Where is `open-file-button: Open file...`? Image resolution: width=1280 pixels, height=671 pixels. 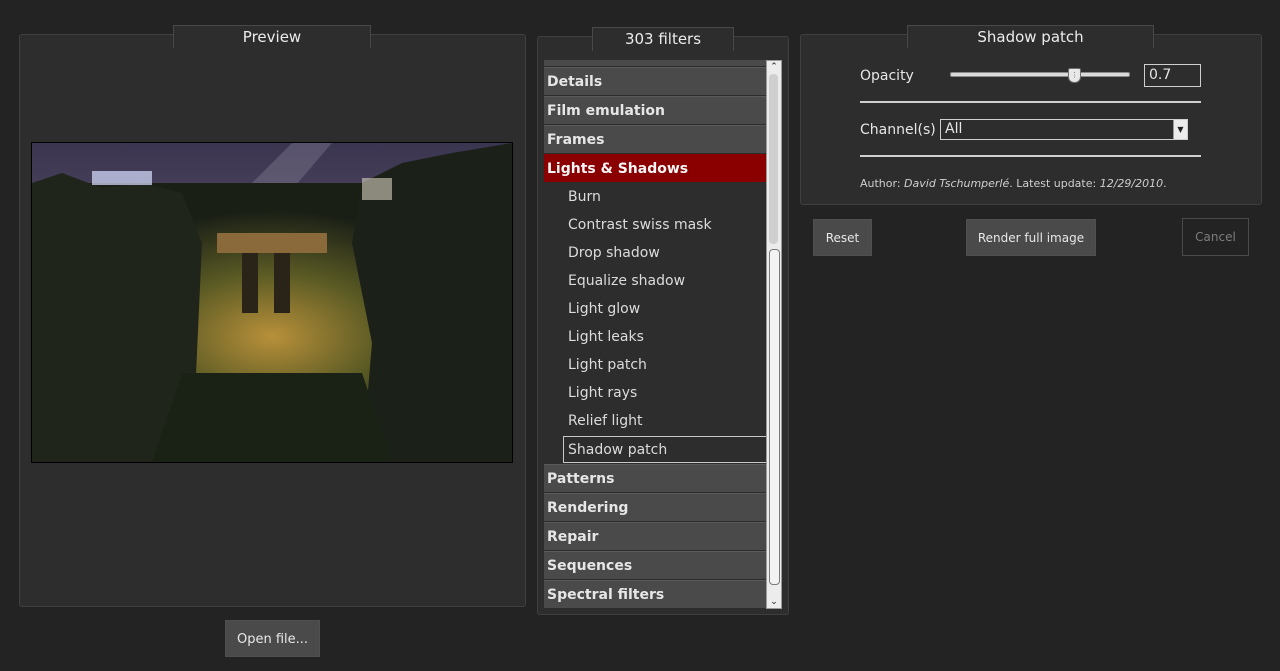
open-file-button: Open file... is located at coordinates (272, 638).